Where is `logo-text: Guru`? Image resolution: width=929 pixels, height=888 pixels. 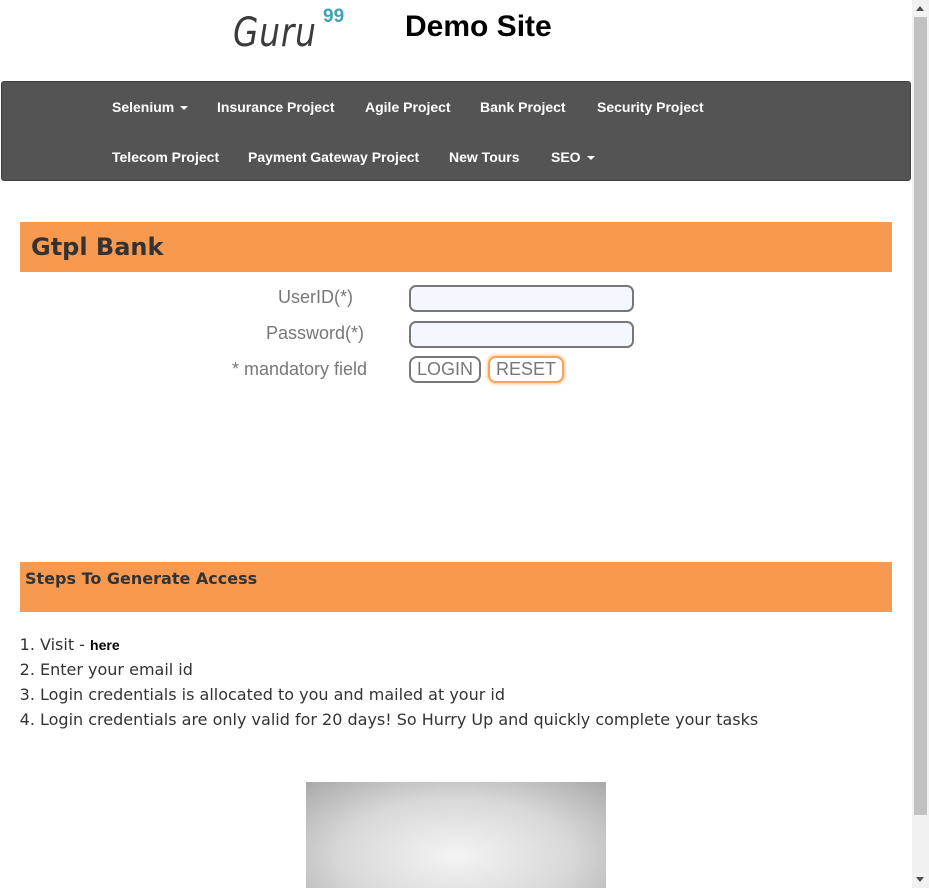 logo-text: Guru is located at coordinates (275, 33).